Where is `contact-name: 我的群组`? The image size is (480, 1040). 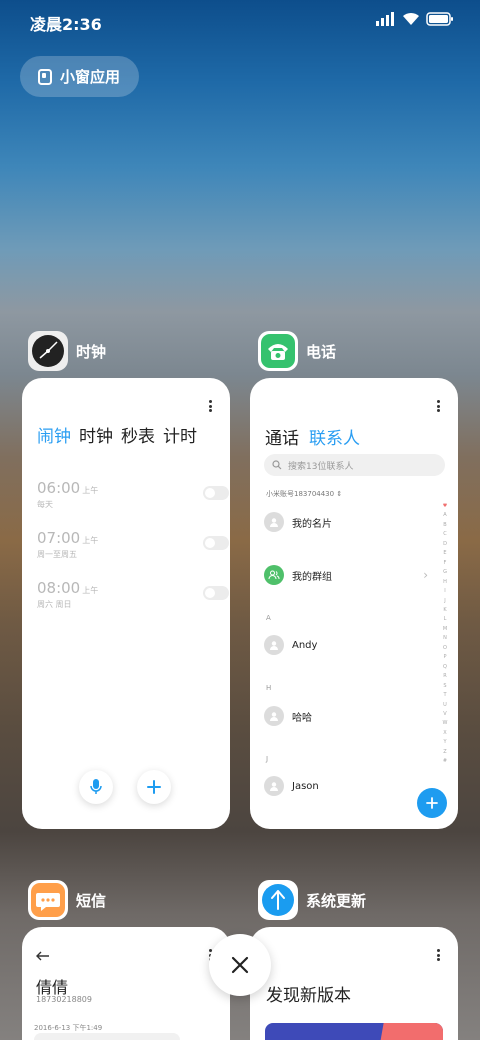 contact-name: 我的群组 is located at coordinates (312, 577).